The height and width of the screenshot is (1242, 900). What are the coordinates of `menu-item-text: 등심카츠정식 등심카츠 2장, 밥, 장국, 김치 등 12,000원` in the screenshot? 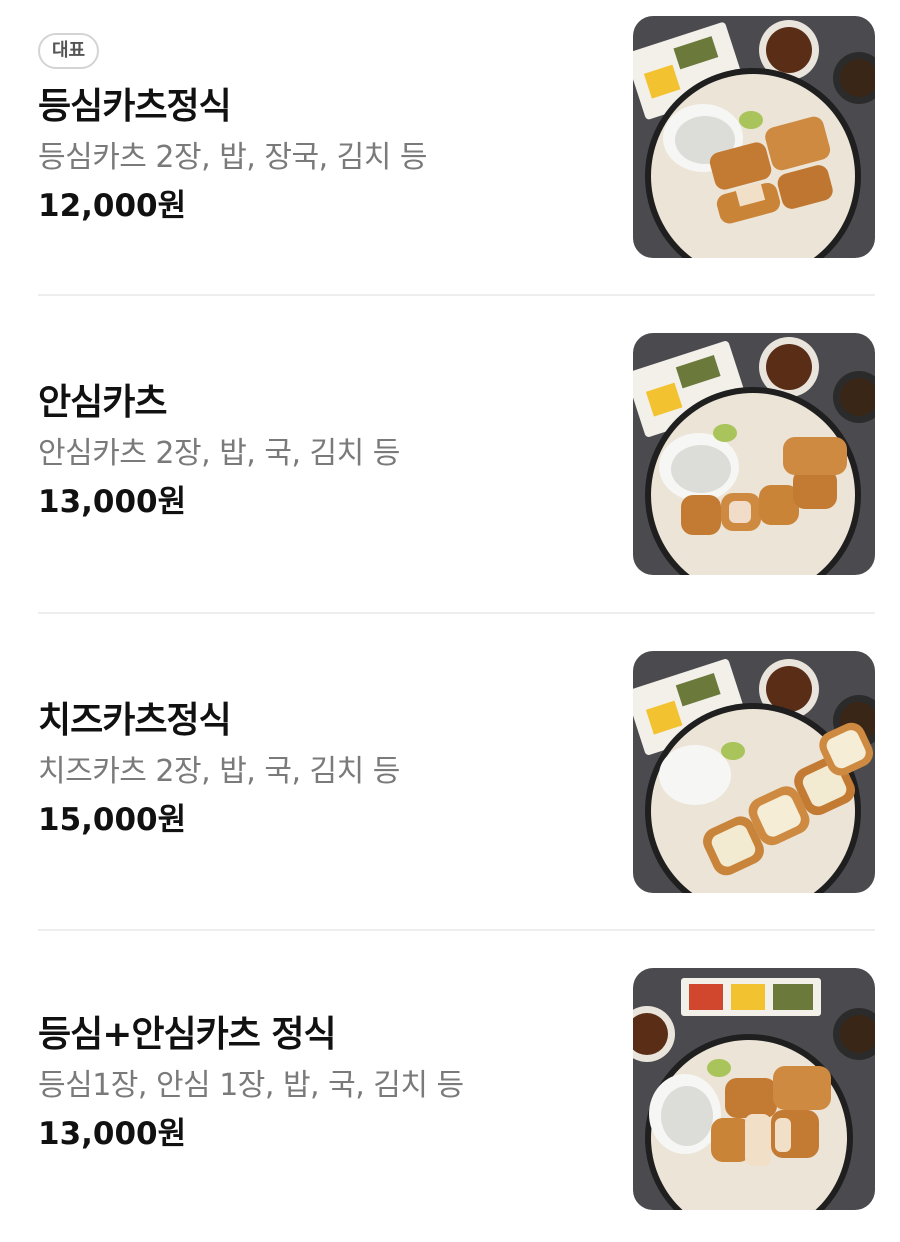 It's located at (323, 155).